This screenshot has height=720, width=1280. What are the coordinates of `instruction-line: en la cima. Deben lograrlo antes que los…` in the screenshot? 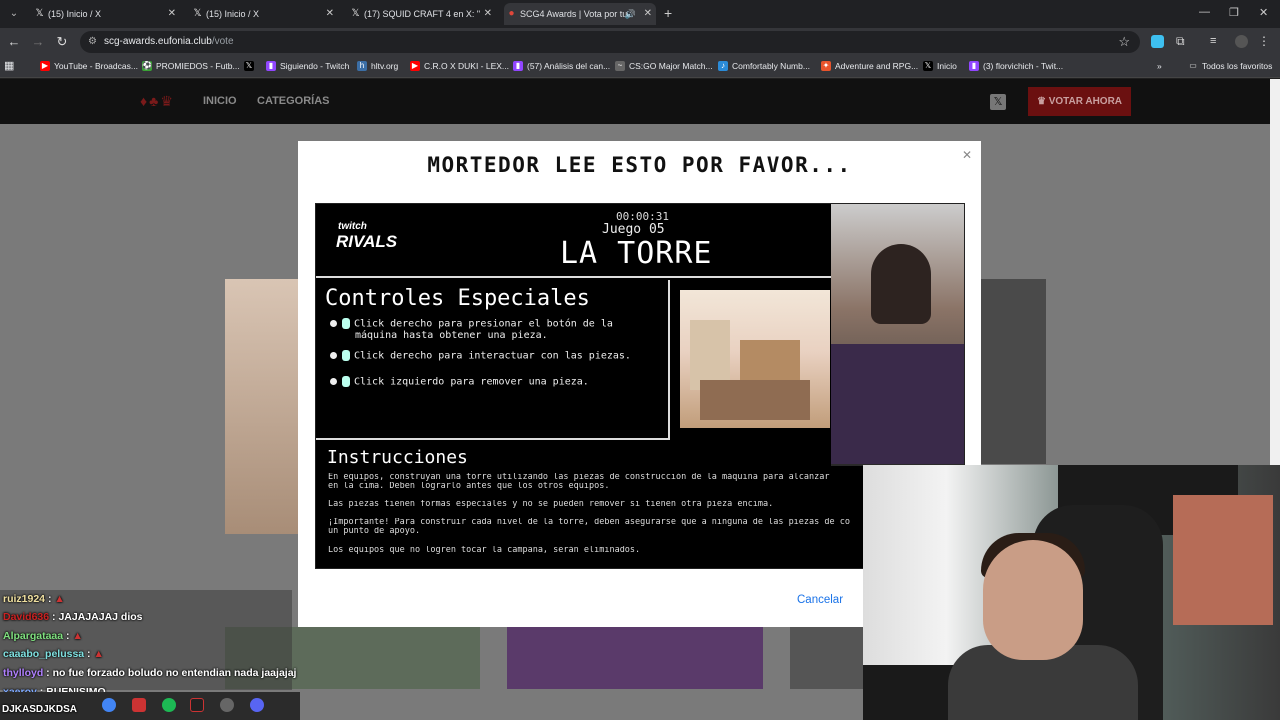 It's located at (469, 486).